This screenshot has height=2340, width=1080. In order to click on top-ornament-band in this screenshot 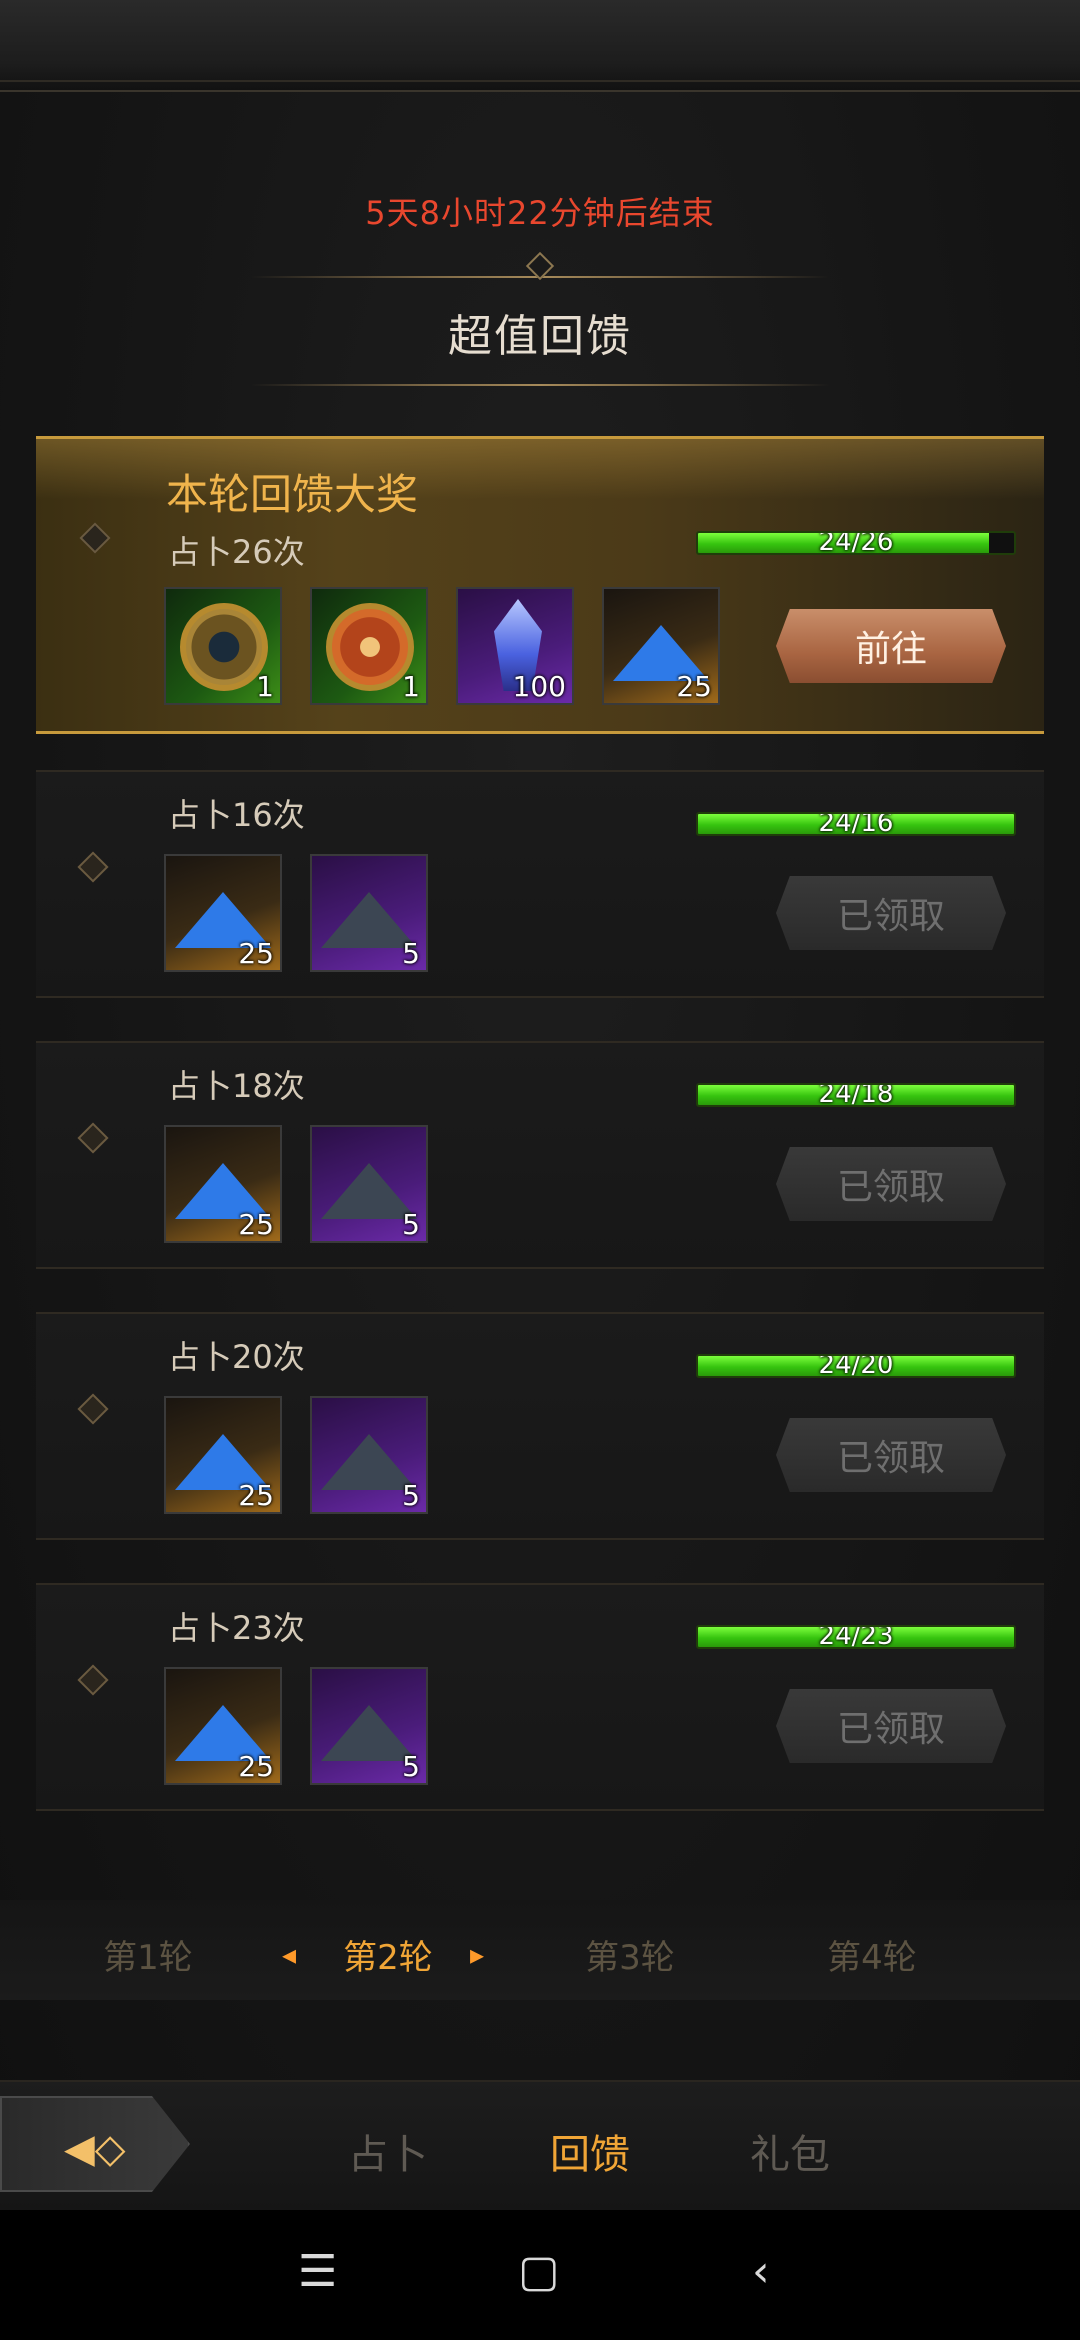, I will do `click(540, 46)`.